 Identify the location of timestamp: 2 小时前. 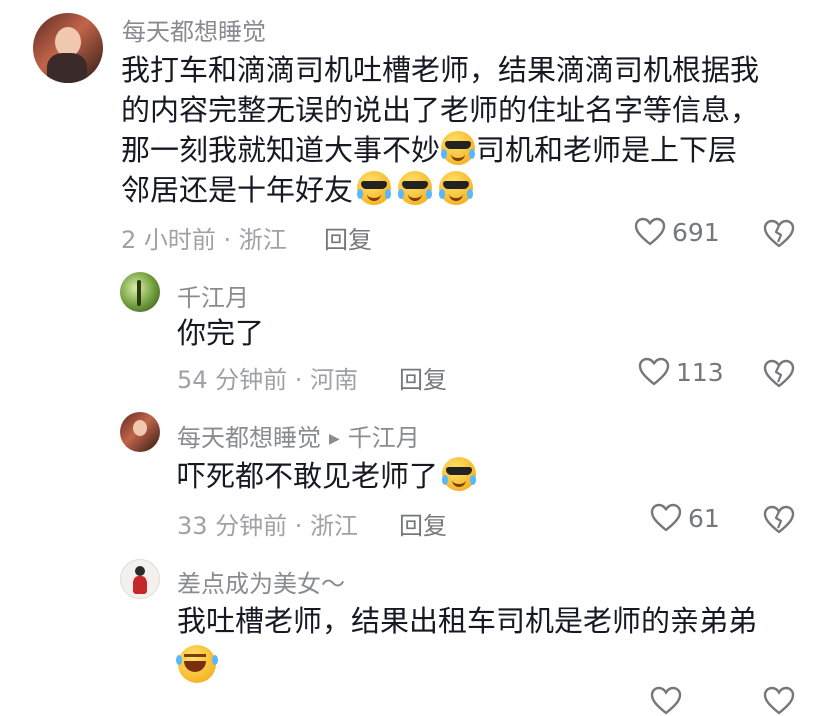
(168, 240).